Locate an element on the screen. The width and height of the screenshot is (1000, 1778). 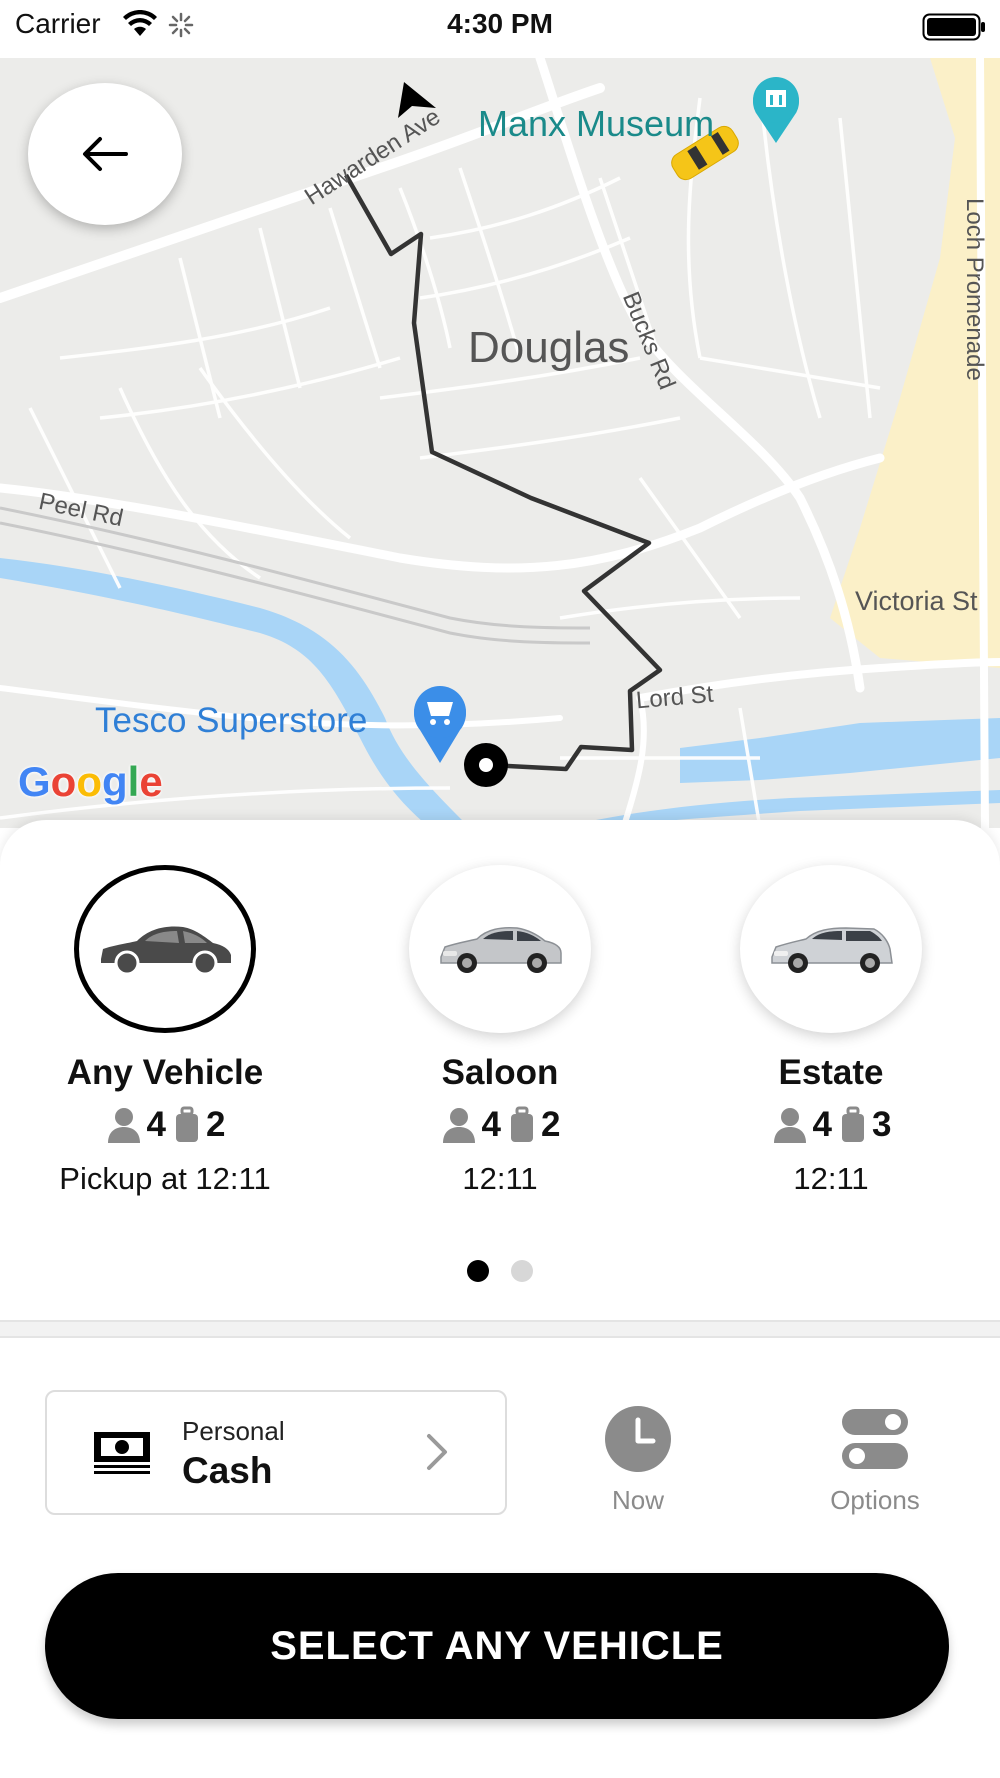
map-label-manx-museum: Manx Museum is located at coordinates (596, 124).